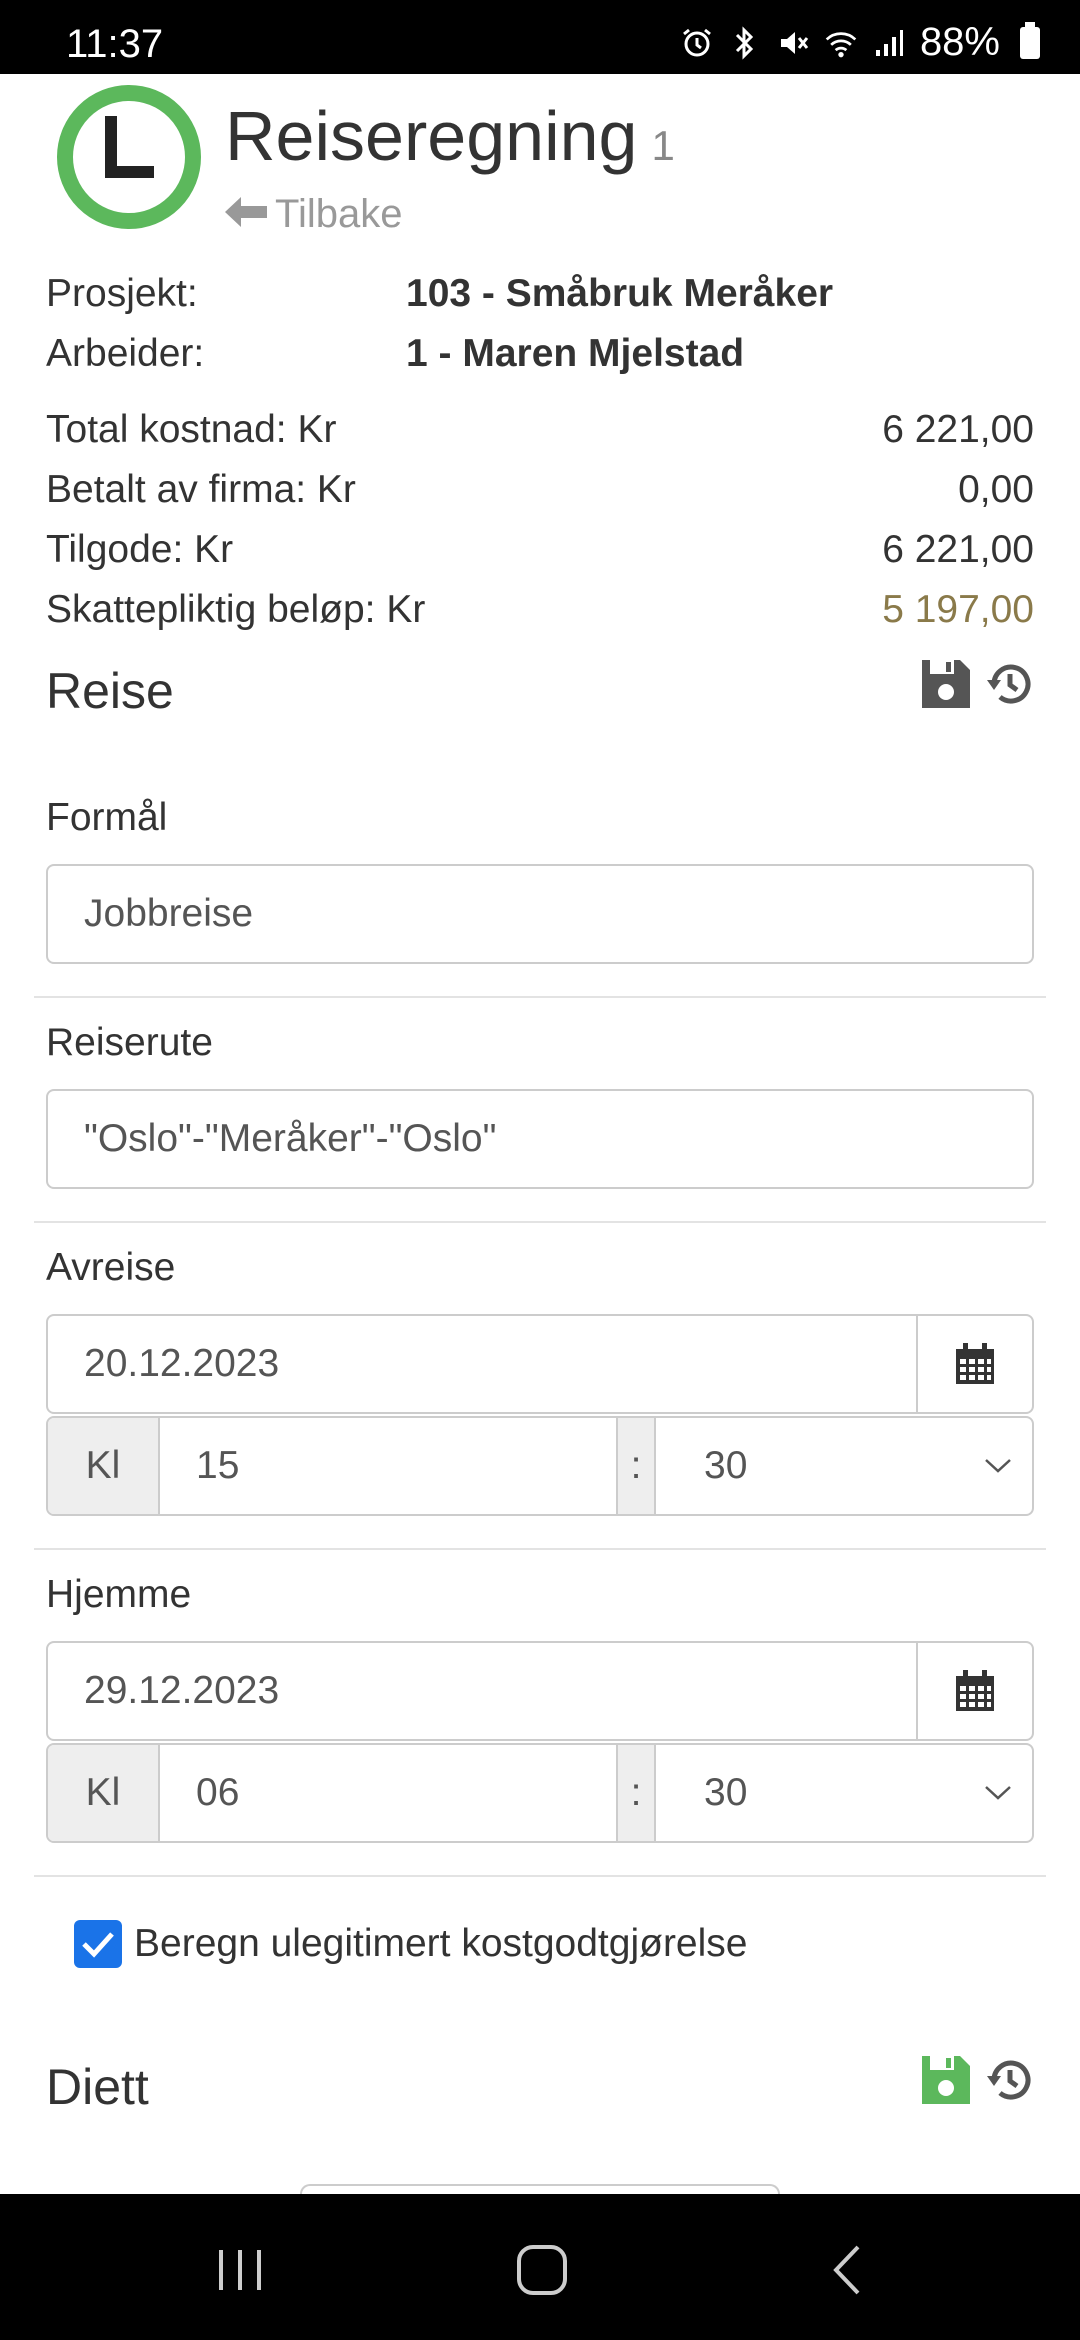 This screenshot has height=2340, width=1080. Describe the element at coordinates (958, 609) in the screenshot. I see `taxable-value: 5 197,00` at that location.